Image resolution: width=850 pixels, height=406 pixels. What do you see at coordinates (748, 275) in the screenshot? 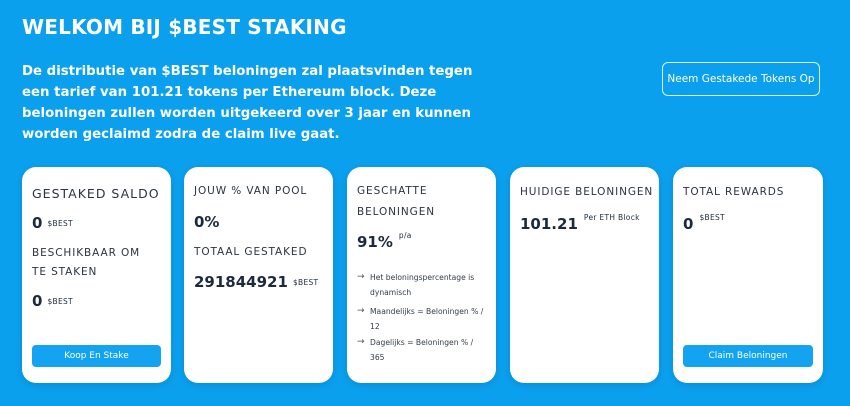
I see `total-rewards-card: TOTAL REWARDS 0 $BEST Claim Beloningen` at bounding box center [748, 275].